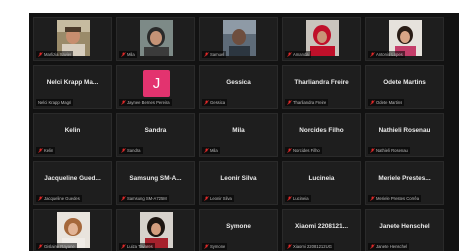  Describe the element at coordinates (404, 39) in the screenshot. I see `participant-tile: Antonio Lopes` at that location.